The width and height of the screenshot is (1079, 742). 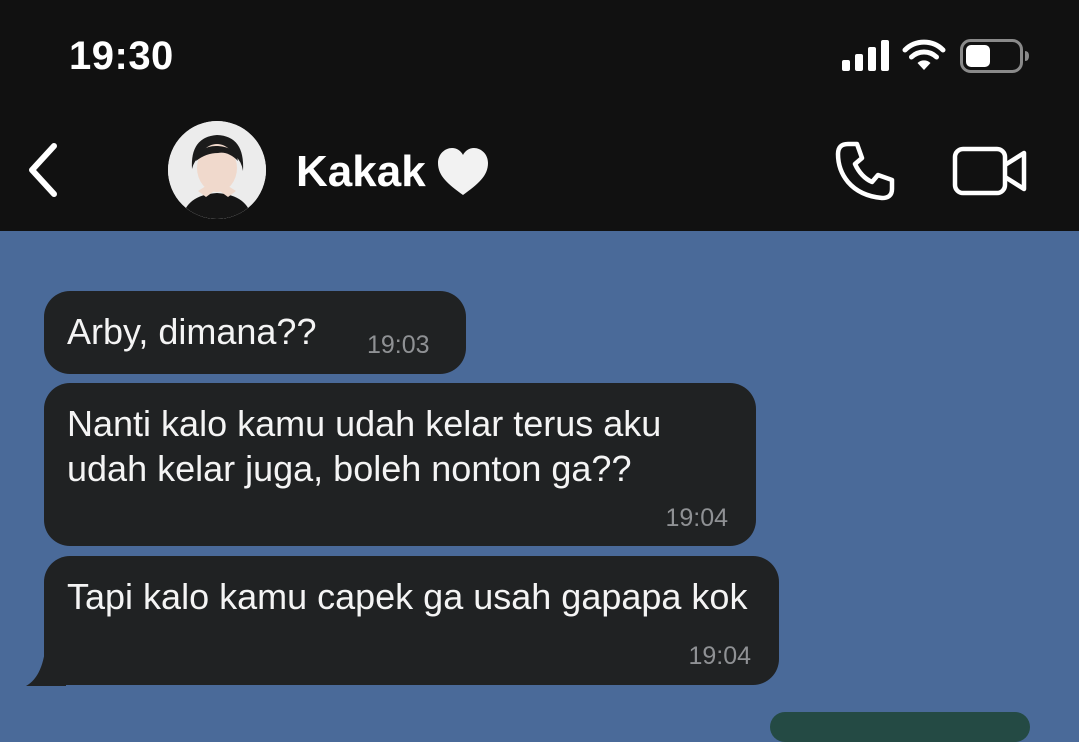 What do you see at coordinates (121, 56) in the screenshot?
I see `status-time: 19:30` at bounding box center [121, 56].